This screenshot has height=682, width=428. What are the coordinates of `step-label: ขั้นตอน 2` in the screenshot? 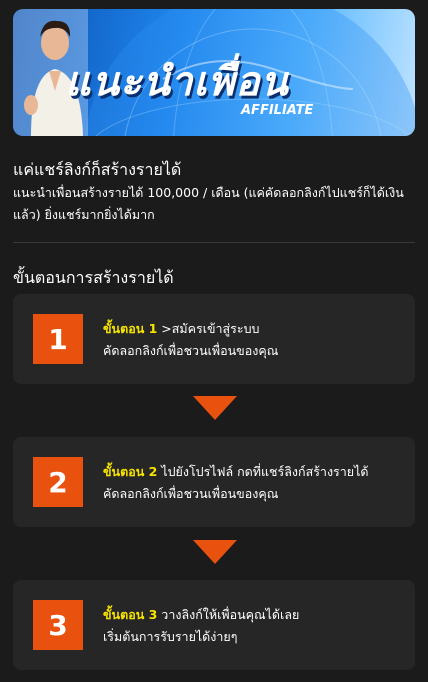 It's located at (130, 471).